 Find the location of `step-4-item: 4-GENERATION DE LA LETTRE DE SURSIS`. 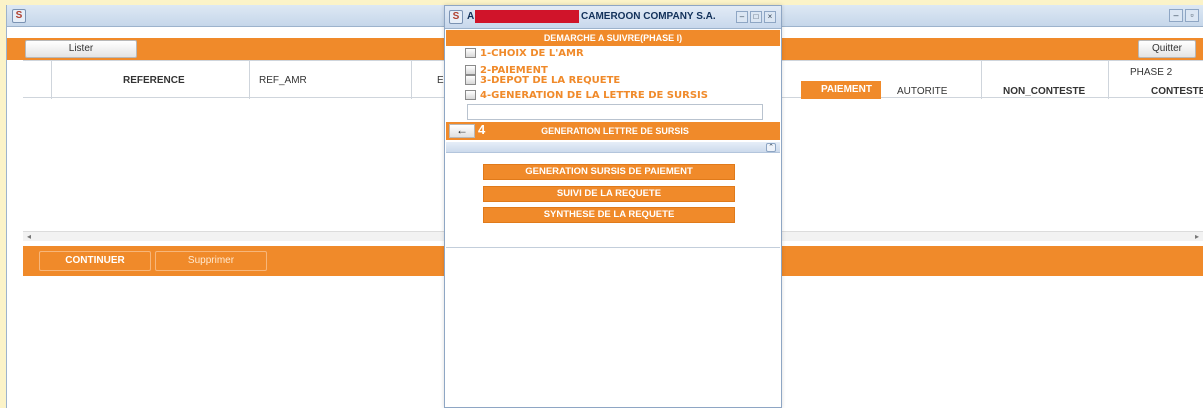

step-4-item: 4-GENERATION DE LA LETTRE DE SURSIS is located at coordinates (586, 95).